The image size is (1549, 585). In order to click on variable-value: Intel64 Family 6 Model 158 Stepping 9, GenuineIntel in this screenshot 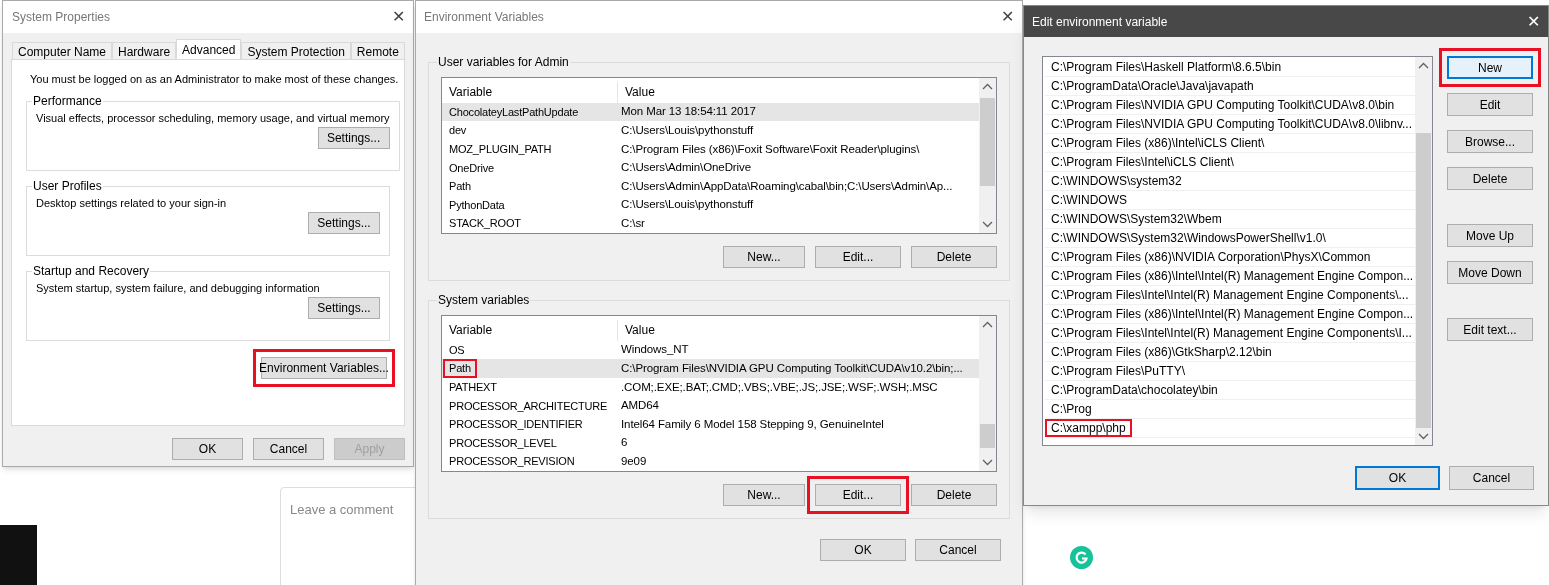, I will do `click(752, 424)`.